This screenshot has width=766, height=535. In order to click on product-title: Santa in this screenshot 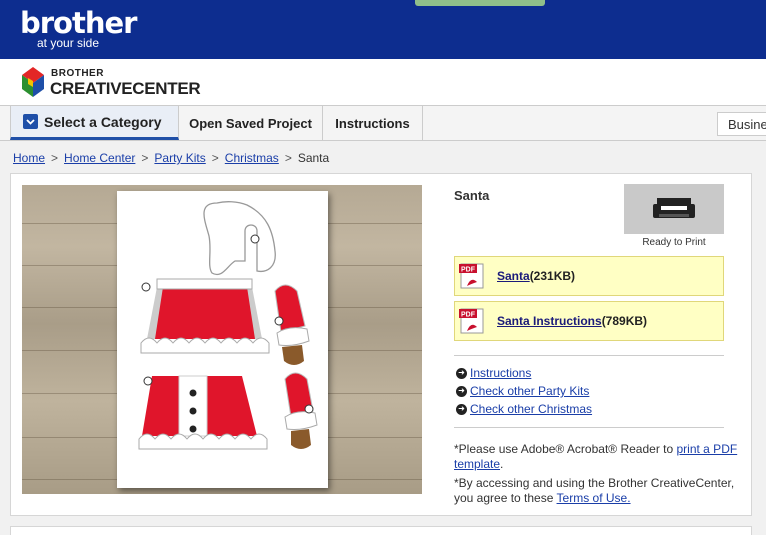, I will do `click(472, 195)`.